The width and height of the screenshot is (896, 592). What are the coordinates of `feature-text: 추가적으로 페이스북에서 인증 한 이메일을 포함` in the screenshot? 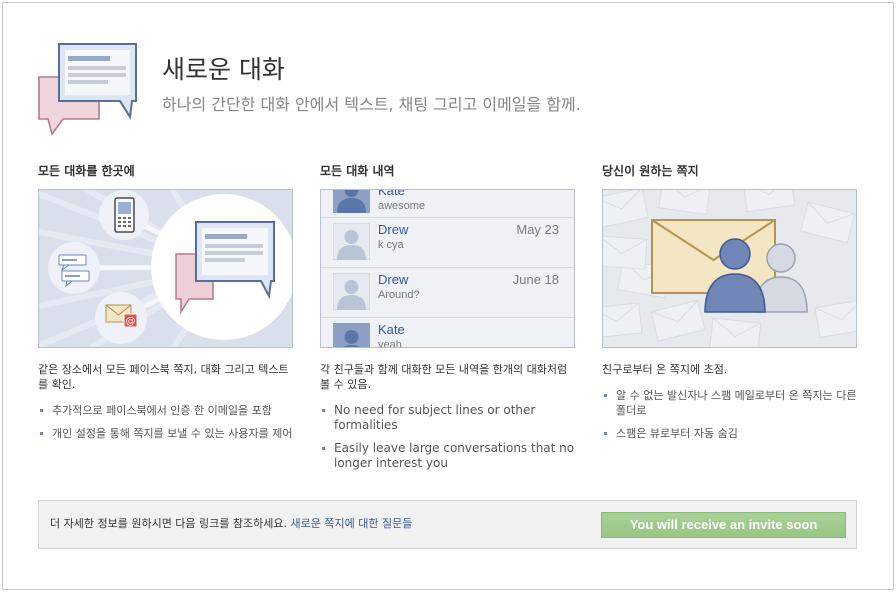 It's located at (162, 410).